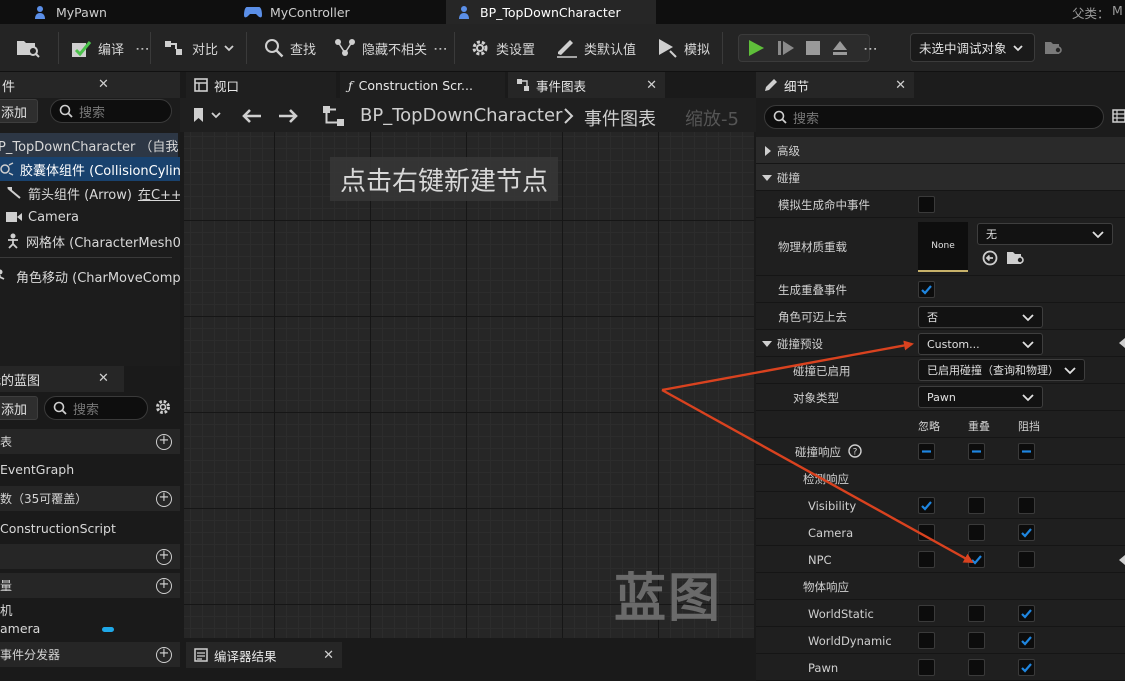 Image resolution: width=1125 pixels, height=681 pixels. What do you see at coordinates (1118, 116) in the screenshot?
I see `table-view-icon` at bounding box center [1118, 116].